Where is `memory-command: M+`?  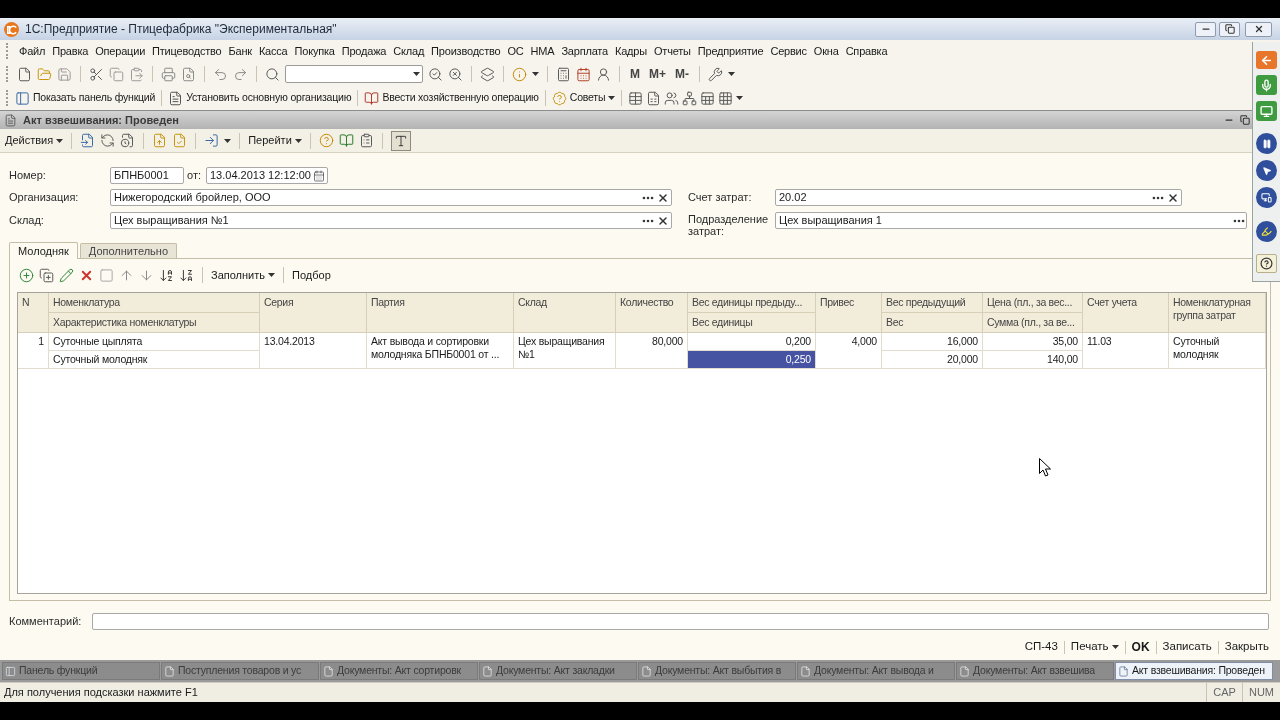
memory-command: M+ is located at coordinates (657, 74).